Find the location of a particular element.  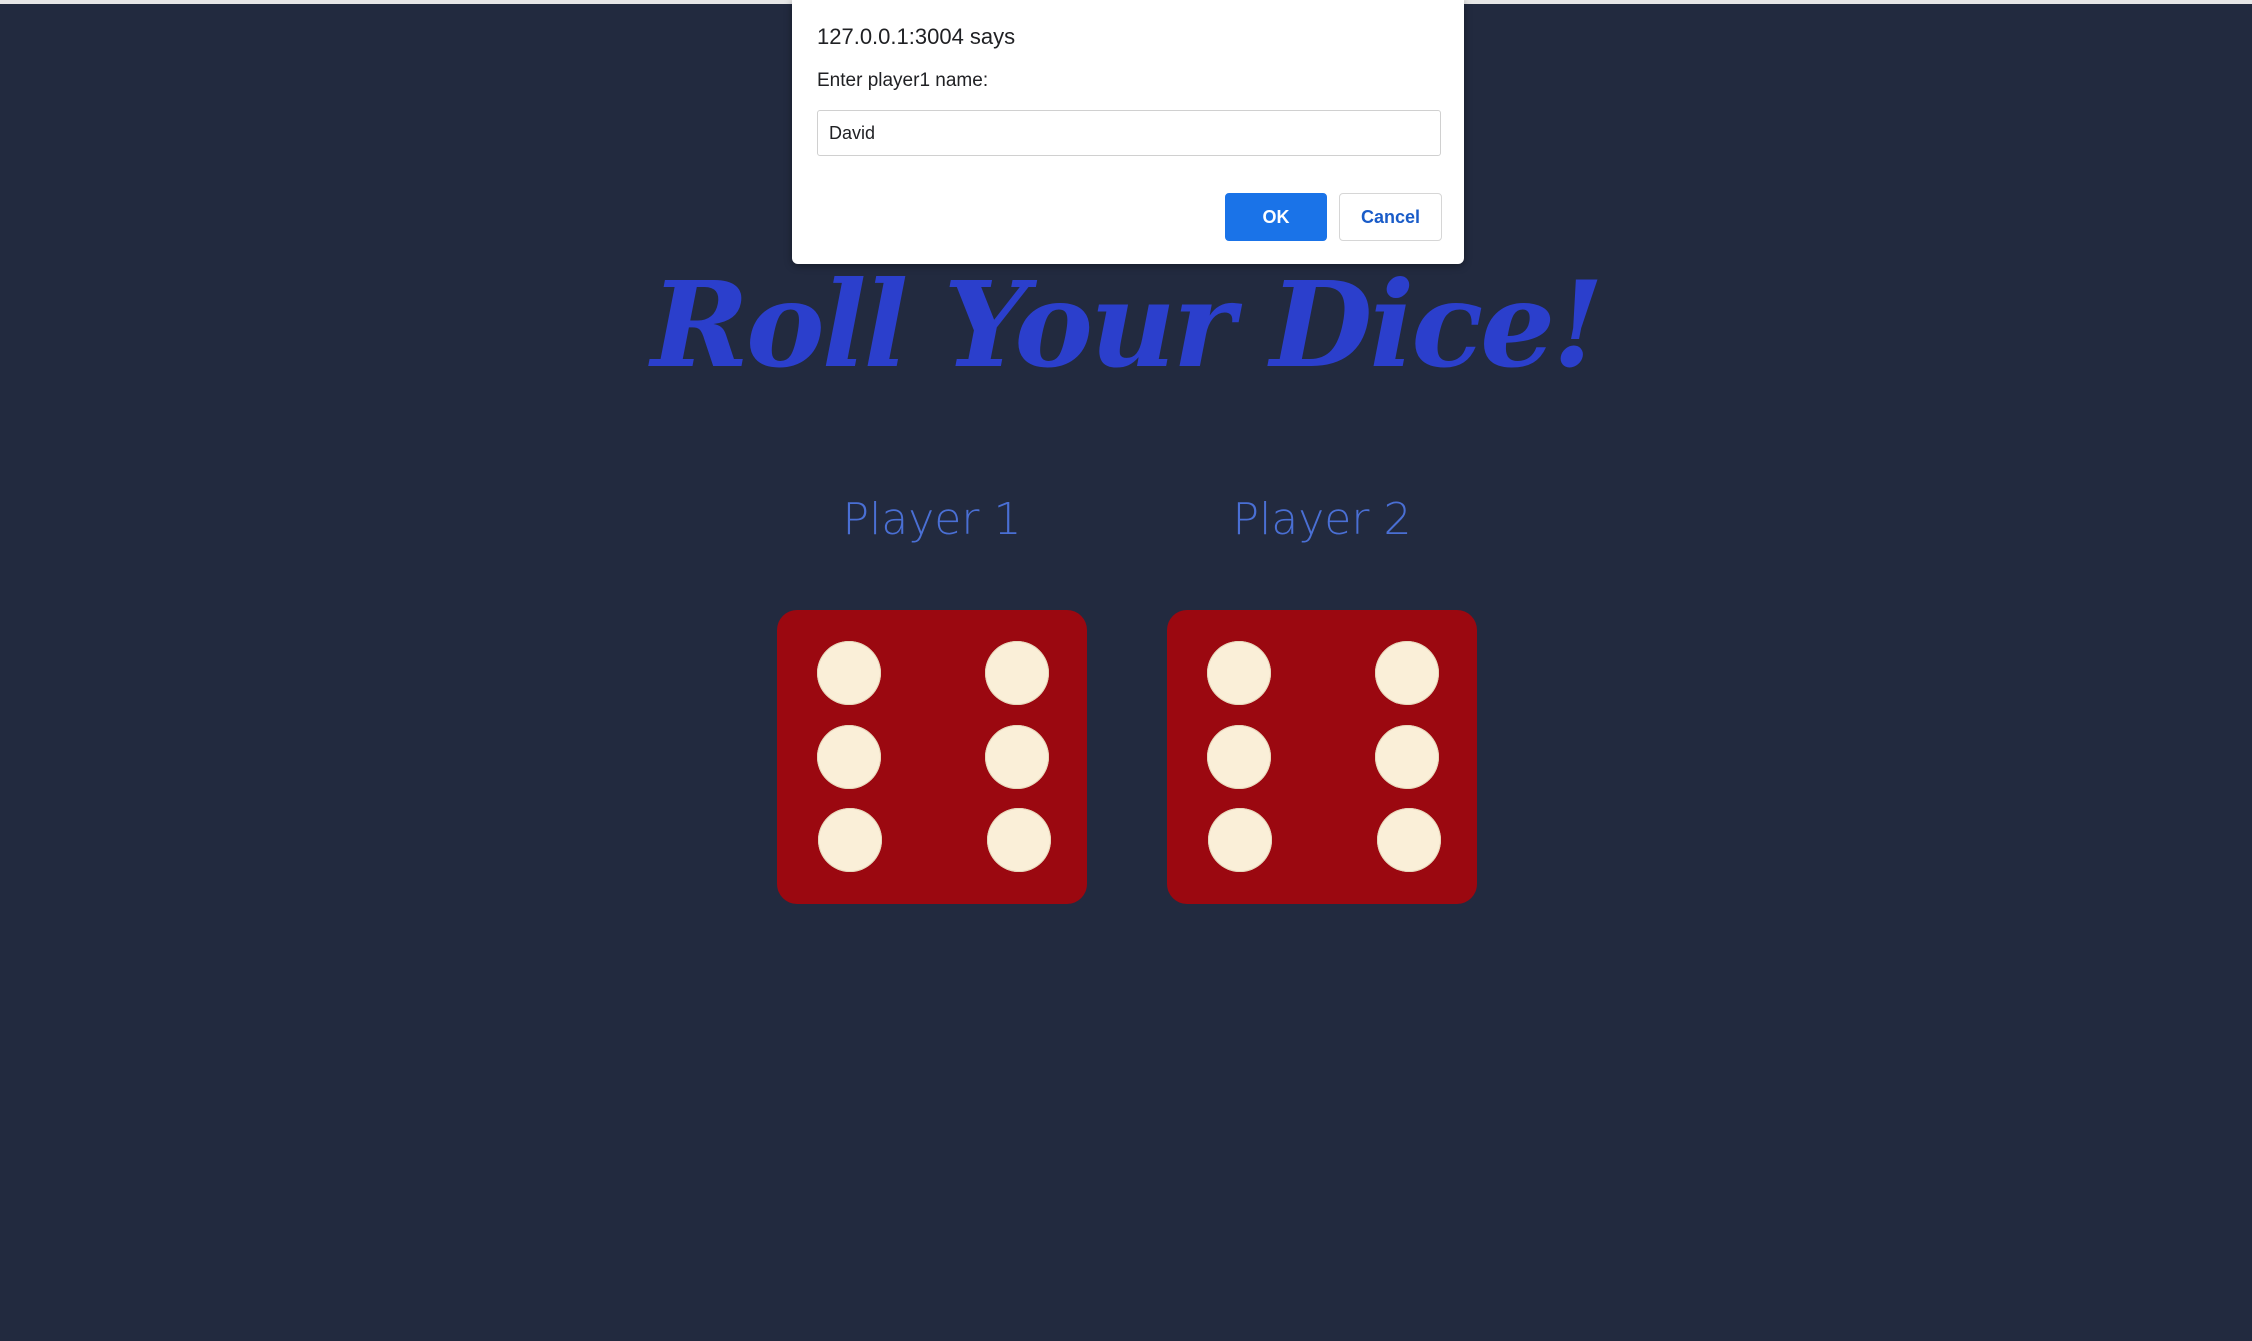

player-2-label: Player 2 is located at coordinates (1322, 519).